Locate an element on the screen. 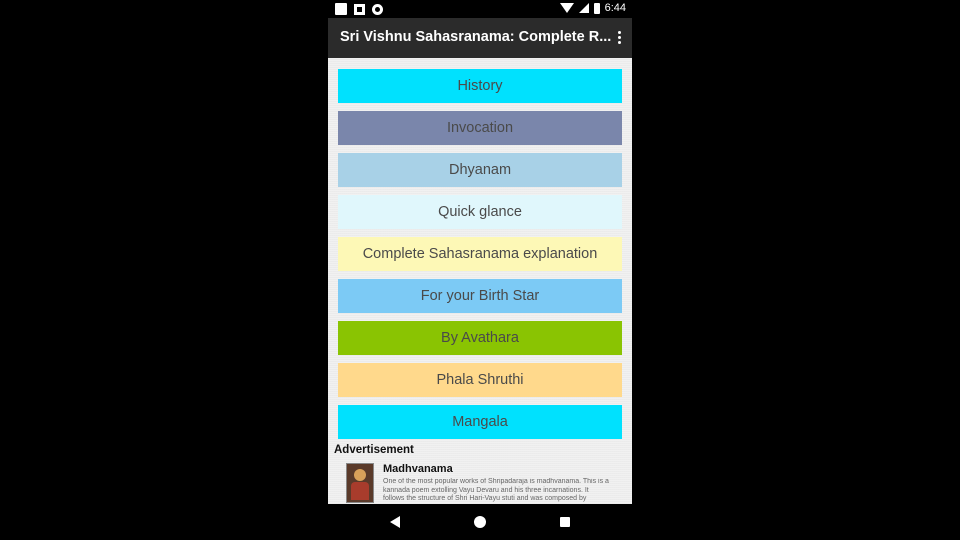 The width and height of the screenshot is (960, 540). status-bar: 6:44 is located at coordinates (480, 9).